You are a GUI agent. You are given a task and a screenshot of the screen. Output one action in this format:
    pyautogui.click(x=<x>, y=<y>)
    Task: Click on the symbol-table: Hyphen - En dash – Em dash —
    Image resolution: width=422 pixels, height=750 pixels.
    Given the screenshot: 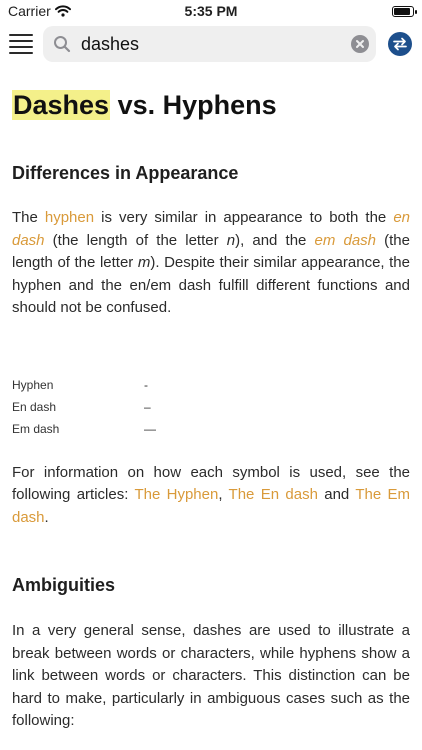 What is the action you would take?
    pyautogui.click(x=84, y=407)
    